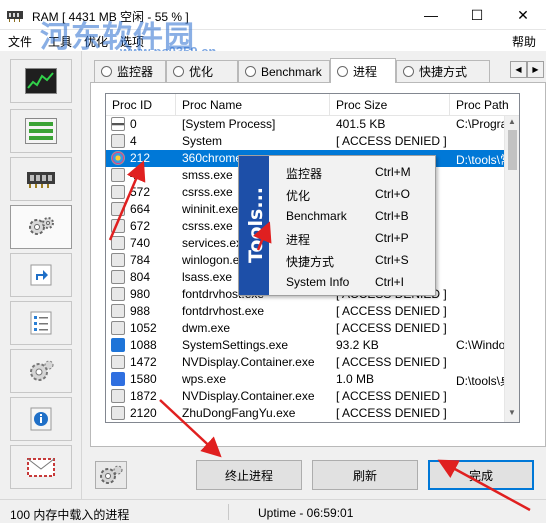  Describe the element at coordinates (41, 227) in the screenshot. I see `sidebar-process-button` at that location.